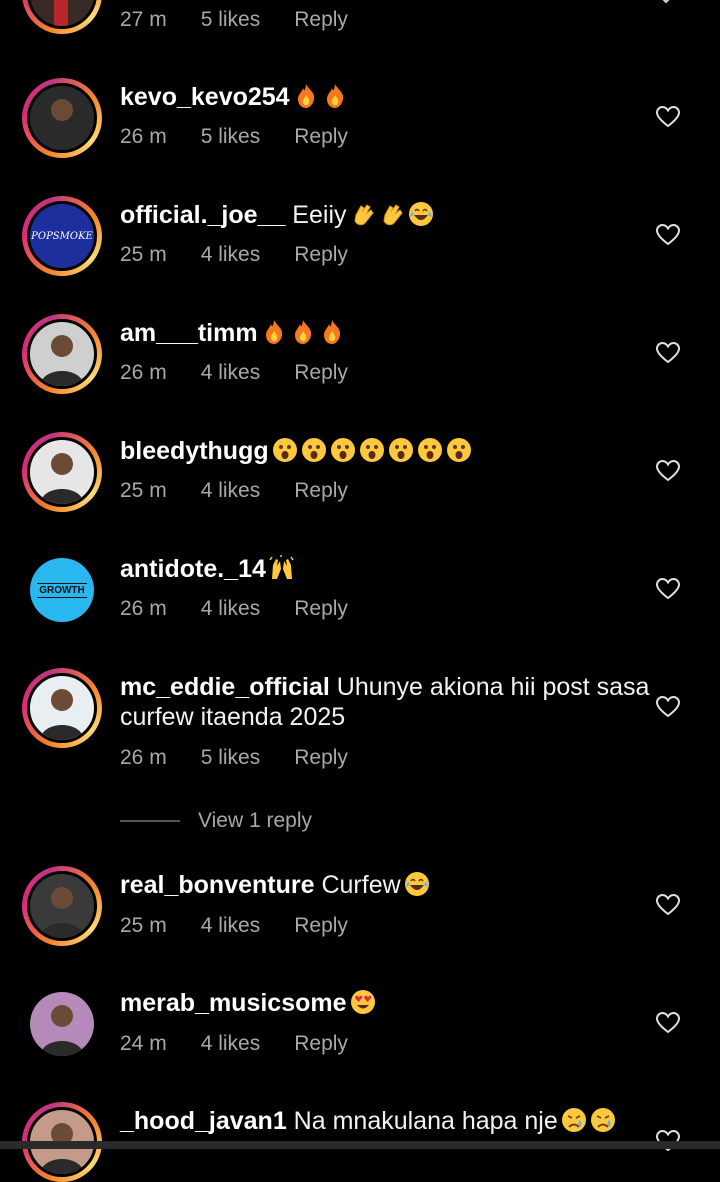 This screenshot has width=720, height=1182. What do you see at coordinates (143, 1043) in the screenshot?
I see `comment-time: 24 m` at bounding box center [143, 1043].